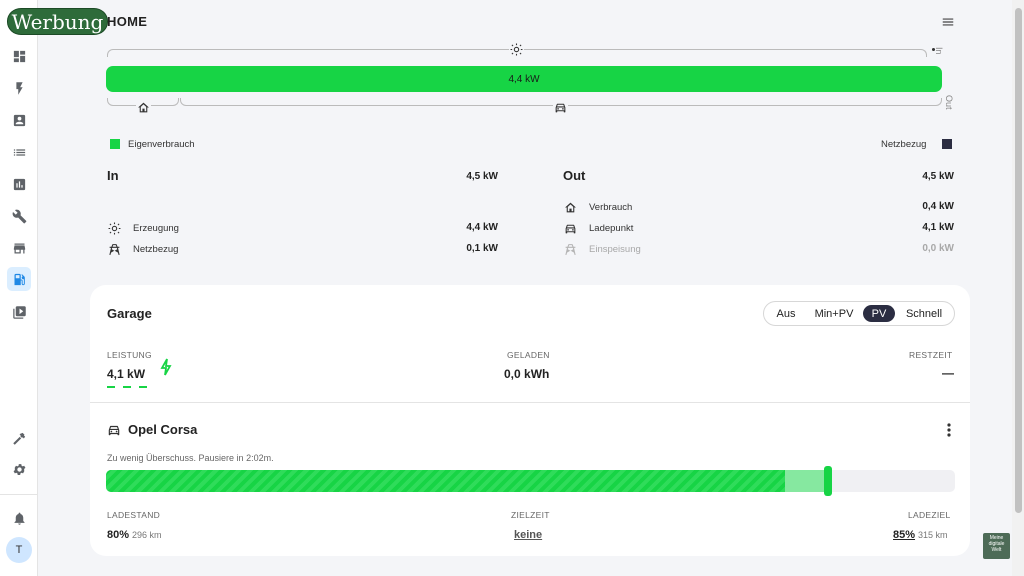 This screenshot has height=576, width=1024. I want to click on legend-grid-swatch, so click(947, 144).